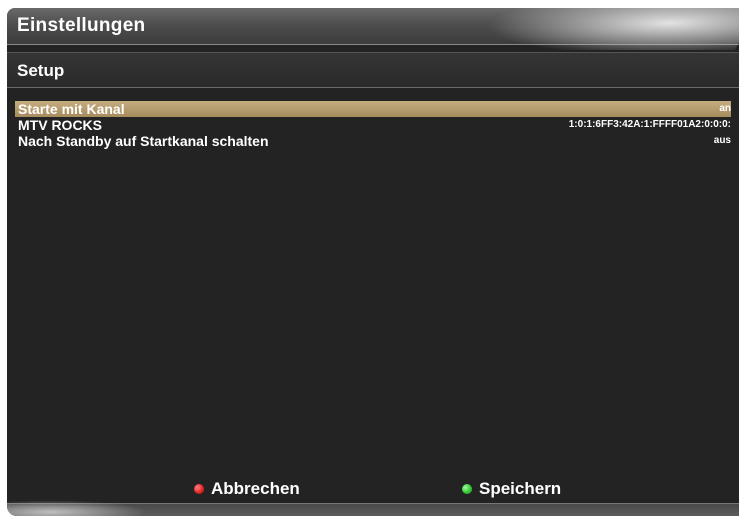  I want to click on bottom-bar-swoosh-decoration, so click(77, 508).